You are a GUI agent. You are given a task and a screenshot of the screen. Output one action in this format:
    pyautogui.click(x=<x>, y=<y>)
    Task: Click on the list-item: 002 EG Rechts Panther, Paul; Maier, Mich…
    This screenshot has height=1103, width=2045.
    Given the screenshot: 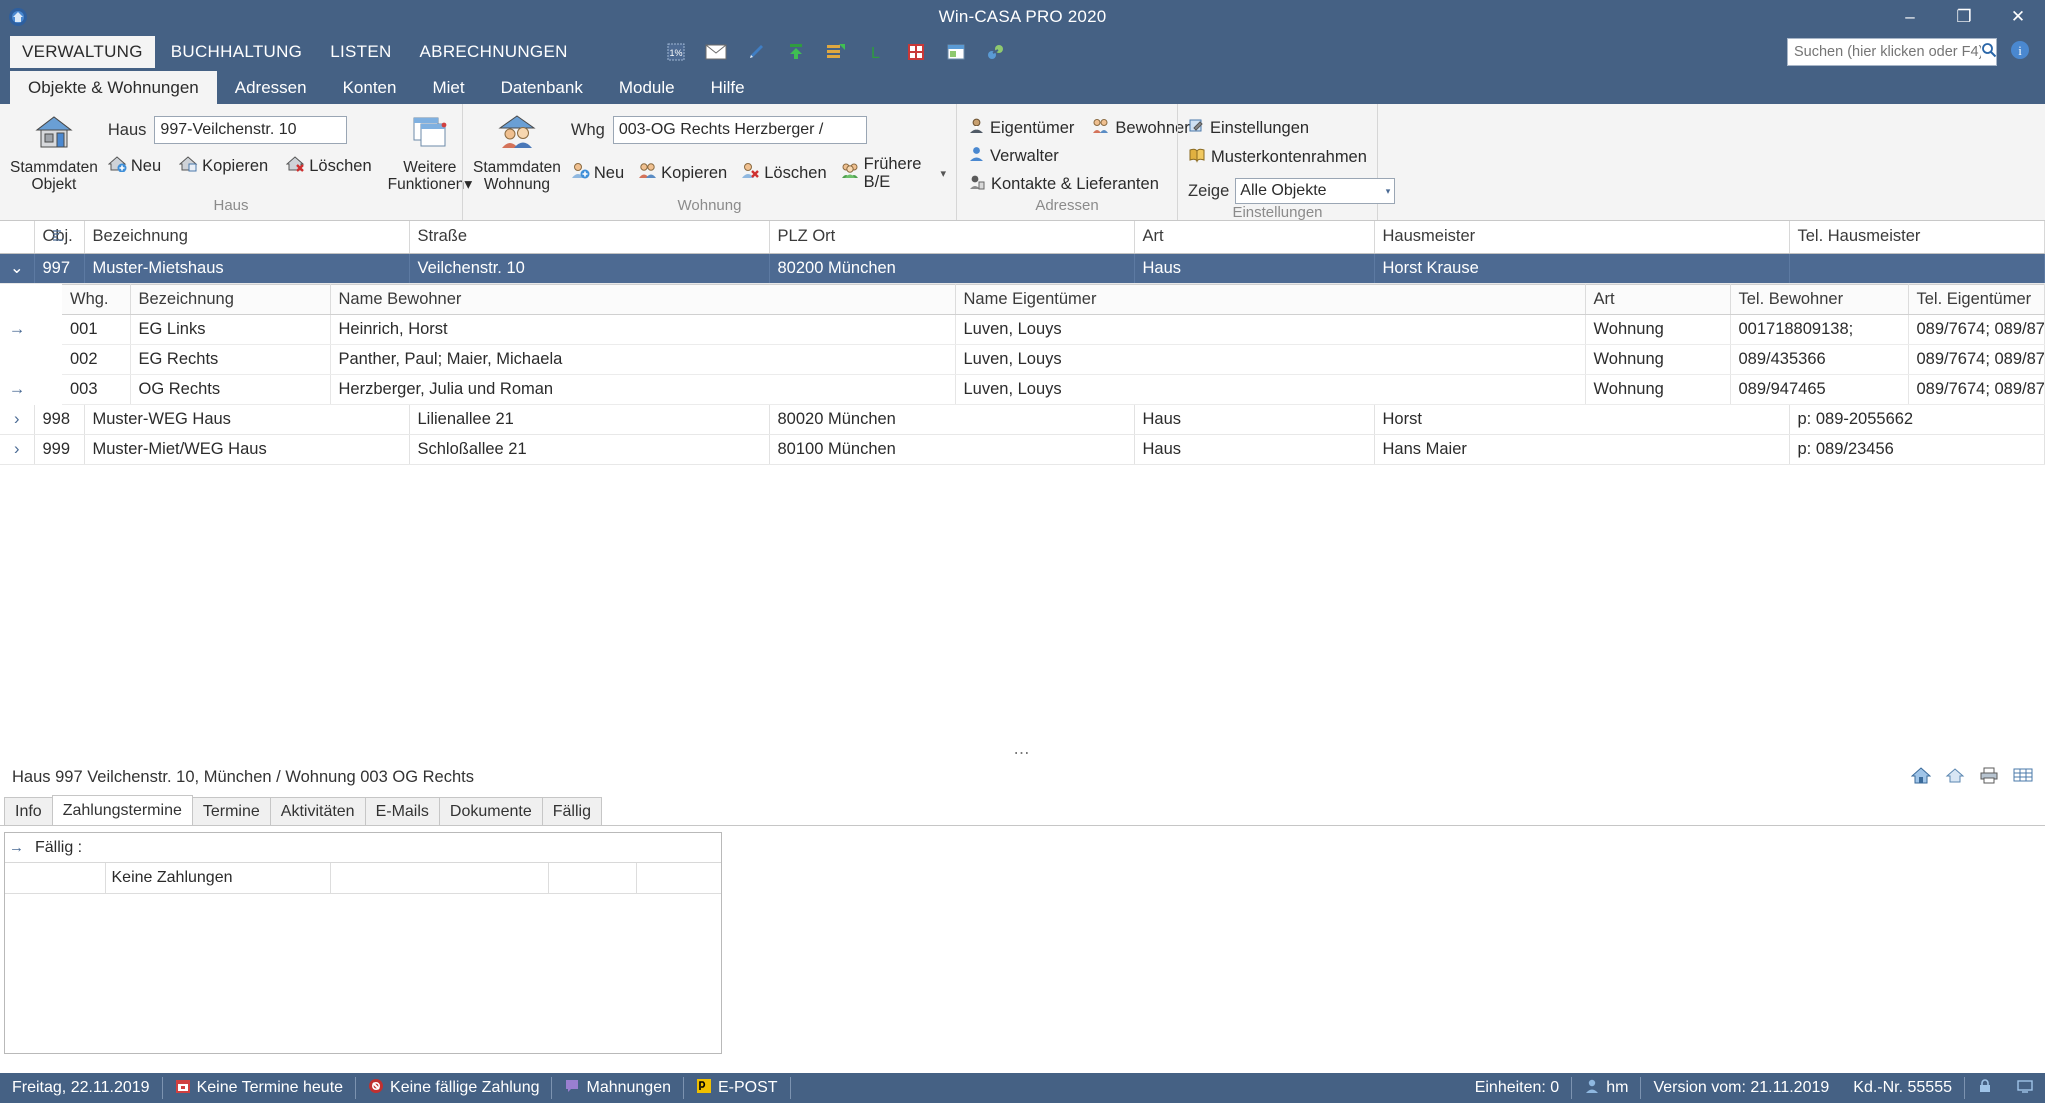 What is the action you would take?
    pyautogui.click(x=1022, y=359)
    